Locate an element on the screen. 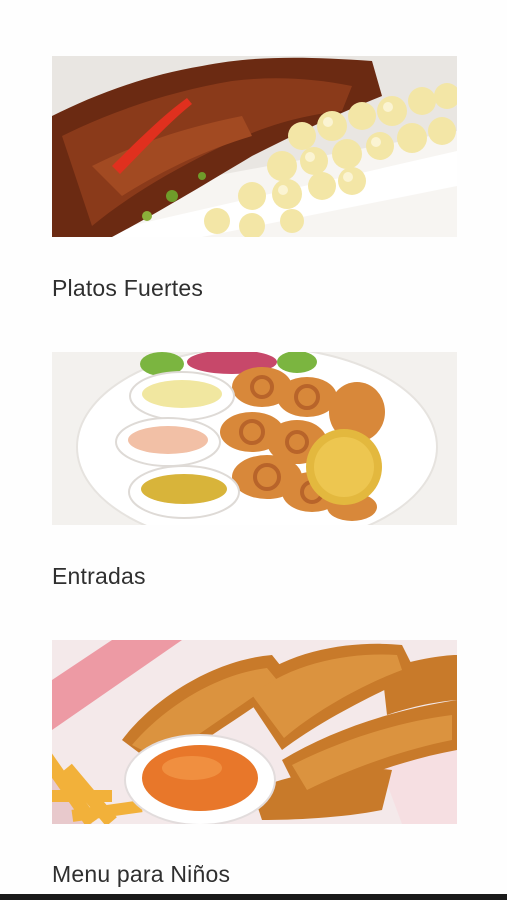  category-label: Platos Fuertes is located at coordinates (127, 288).